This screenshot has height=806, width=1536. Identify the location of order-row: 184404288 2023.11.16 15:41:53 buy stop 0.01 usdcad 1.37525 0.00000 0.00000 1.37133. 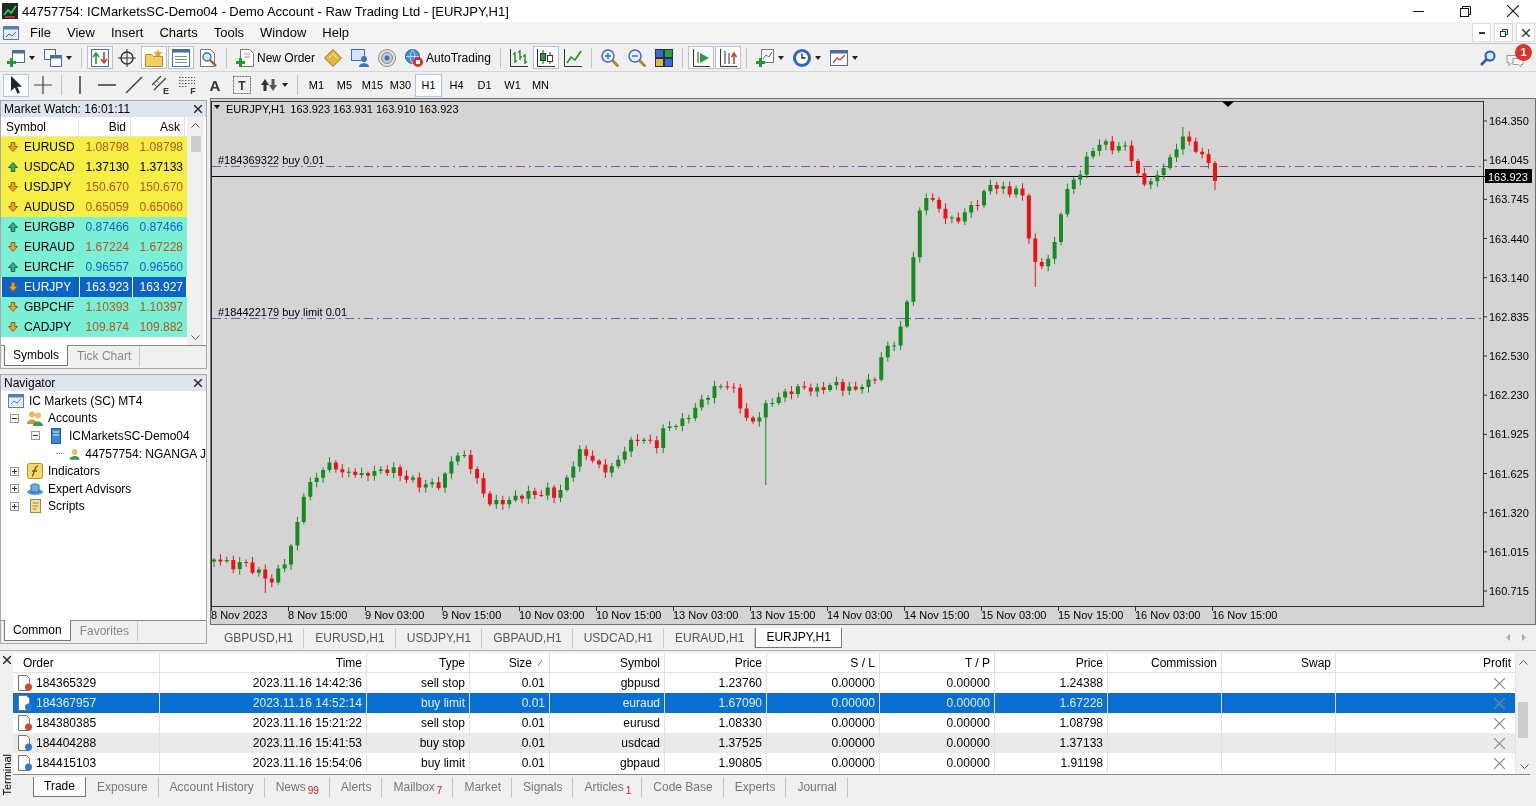
(764, 743).